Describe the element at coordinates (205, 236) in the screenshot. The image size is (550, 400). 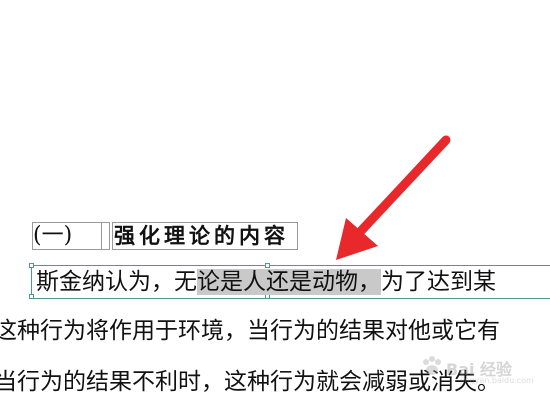
I see `heading-title: 强化理论的内容` at that location.